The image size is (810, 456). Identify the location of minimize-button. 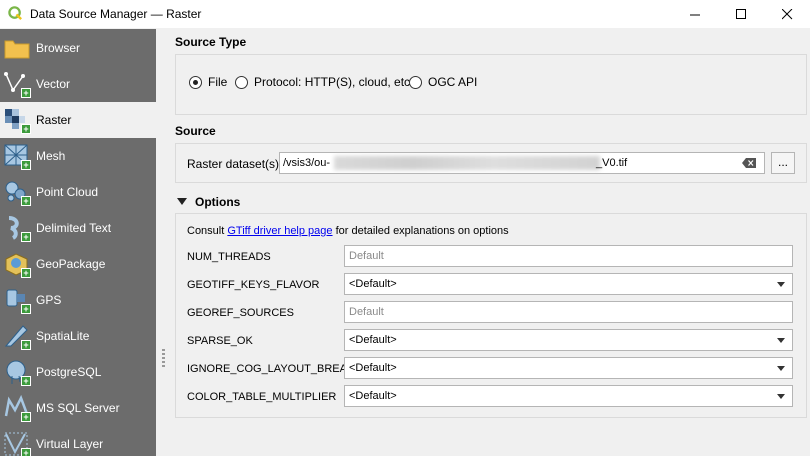
(695, 14).